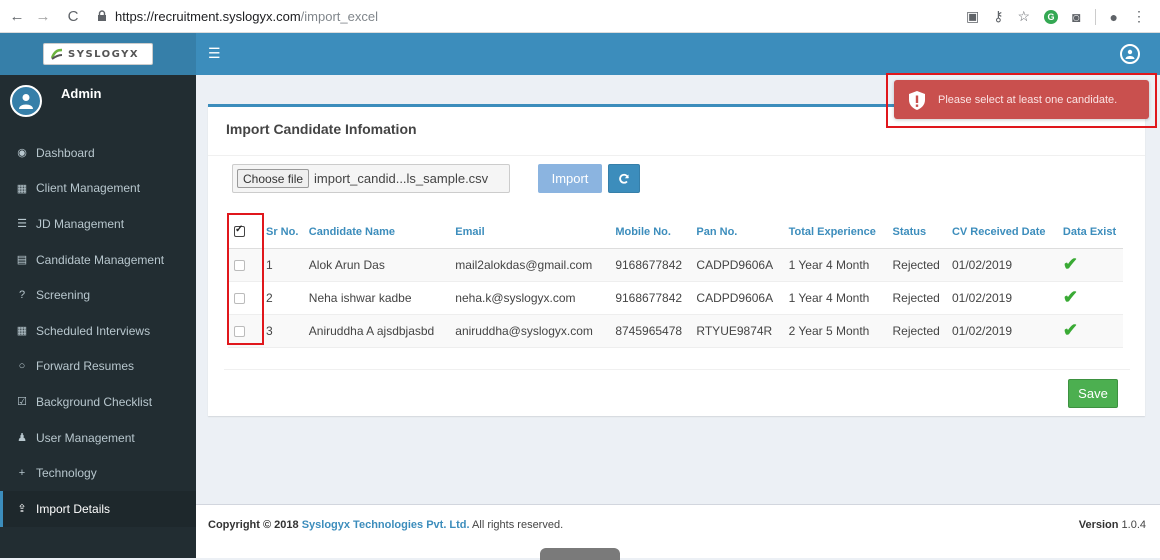  Describe the element at coordinates (1076, 17) in the screenshot. I see `camera-icon: ◙` at that location.